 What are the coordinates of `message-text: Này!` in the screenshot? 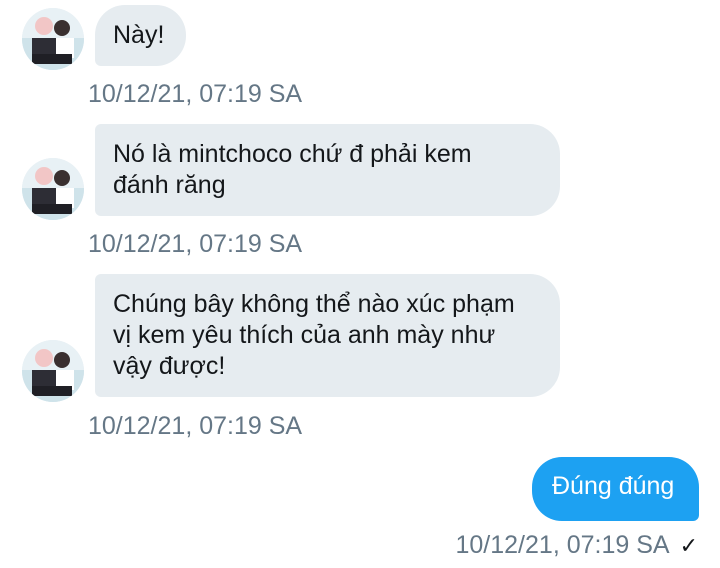 It's located at (139, 35).